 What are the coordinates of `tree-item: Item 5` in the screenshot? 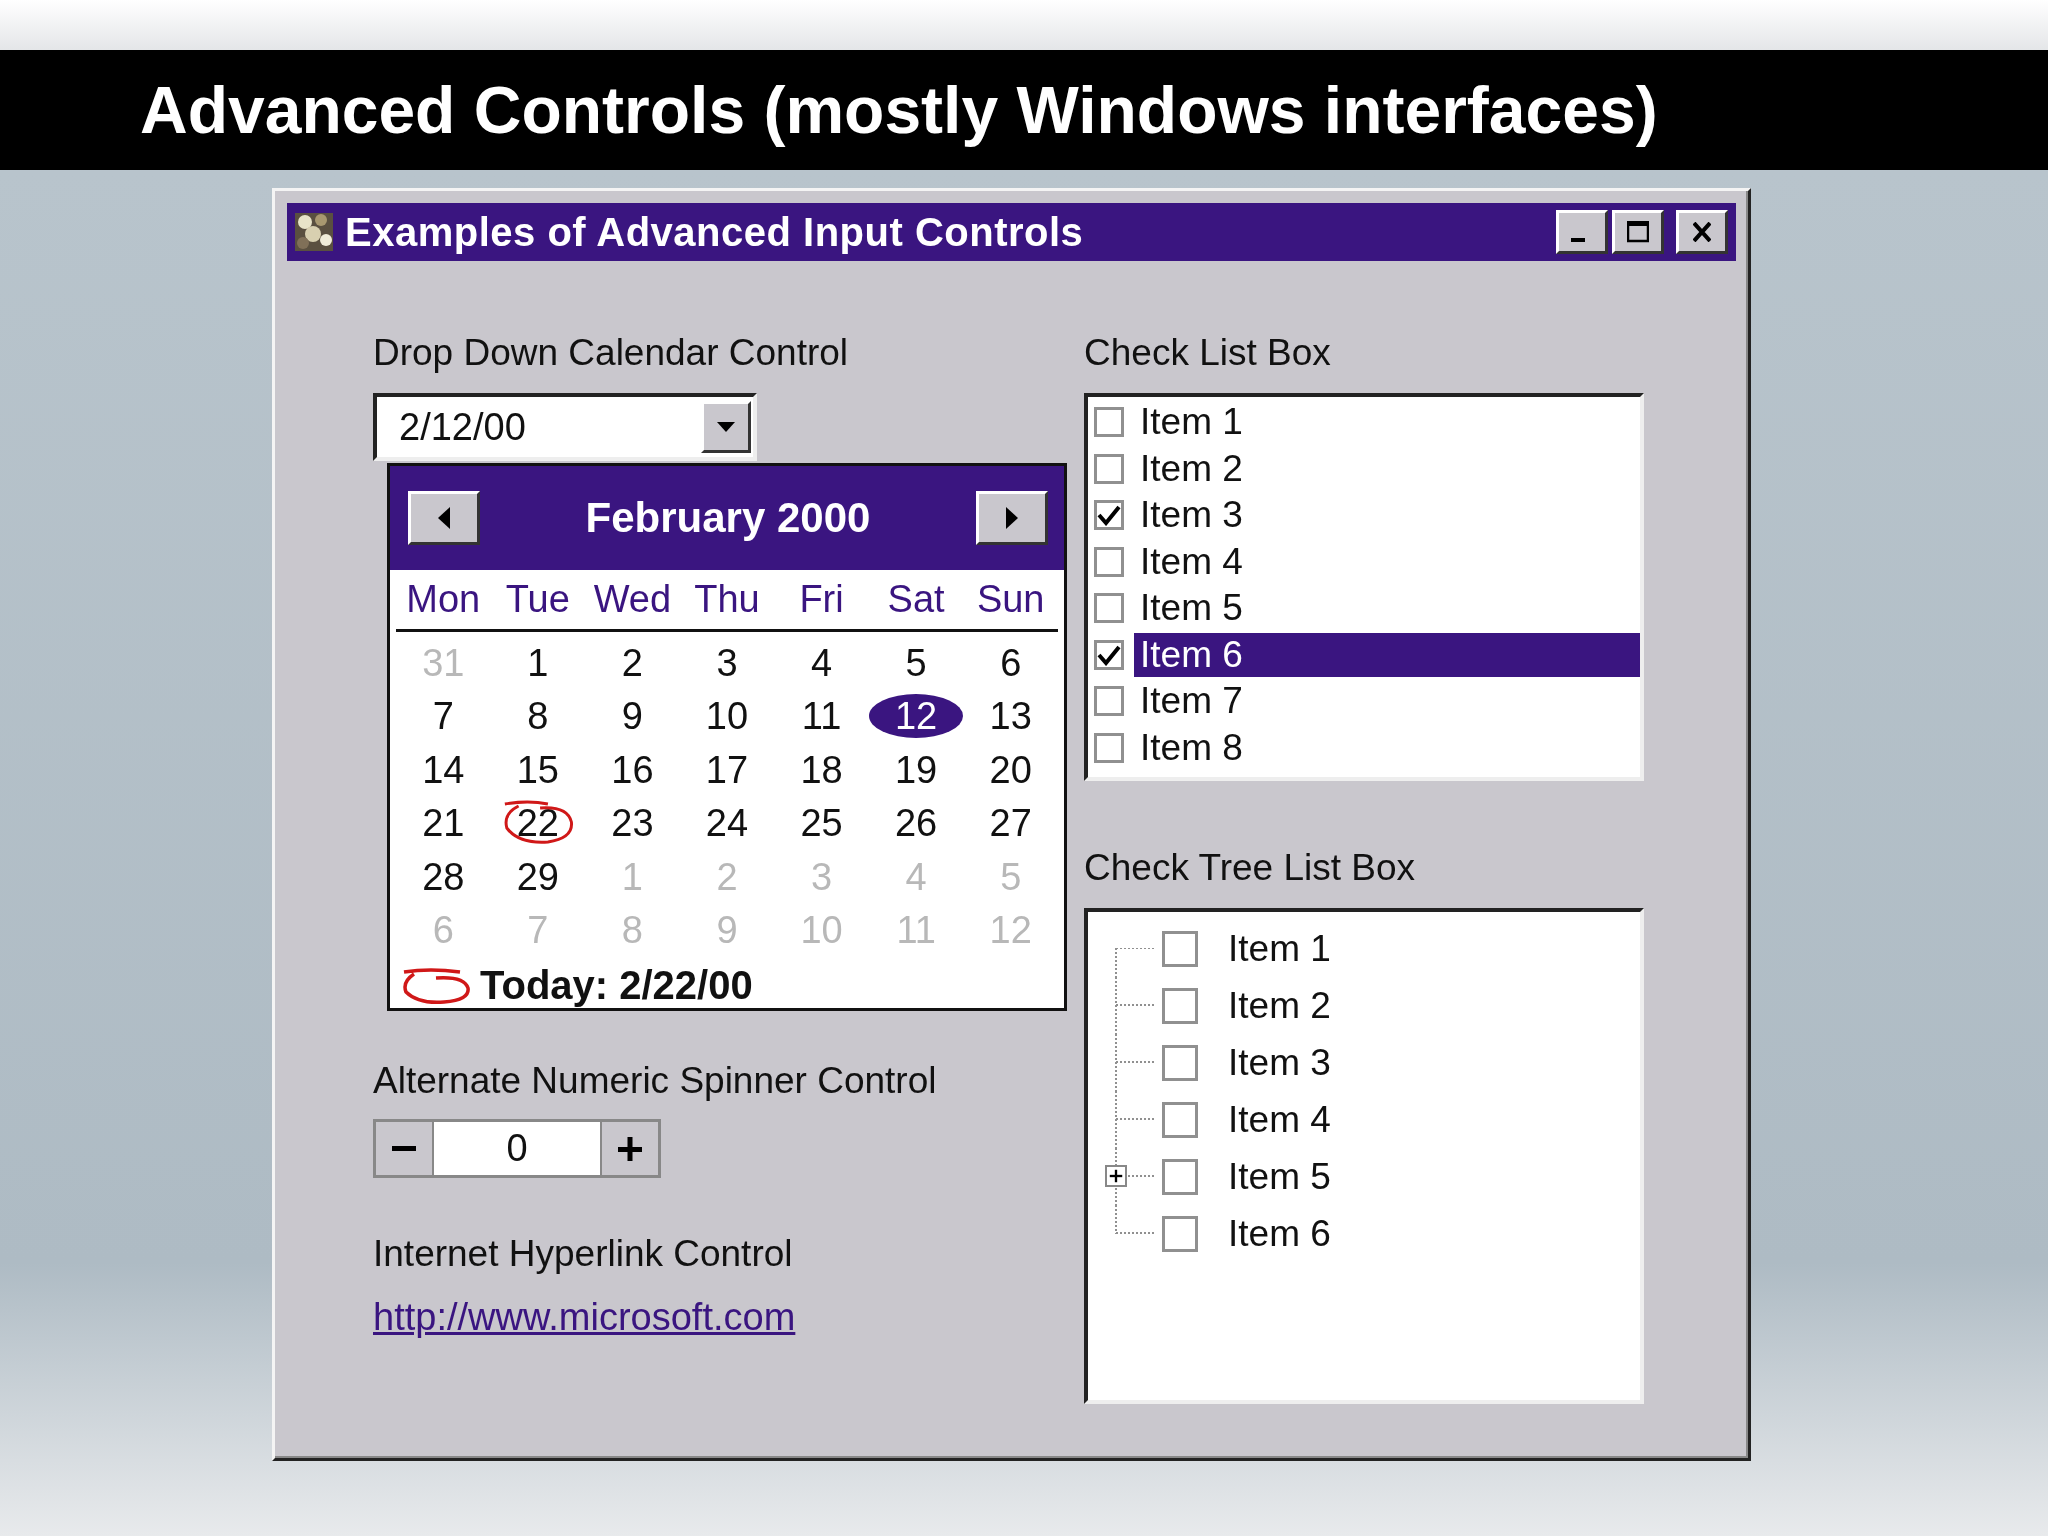 It's located at (1279, 1176).